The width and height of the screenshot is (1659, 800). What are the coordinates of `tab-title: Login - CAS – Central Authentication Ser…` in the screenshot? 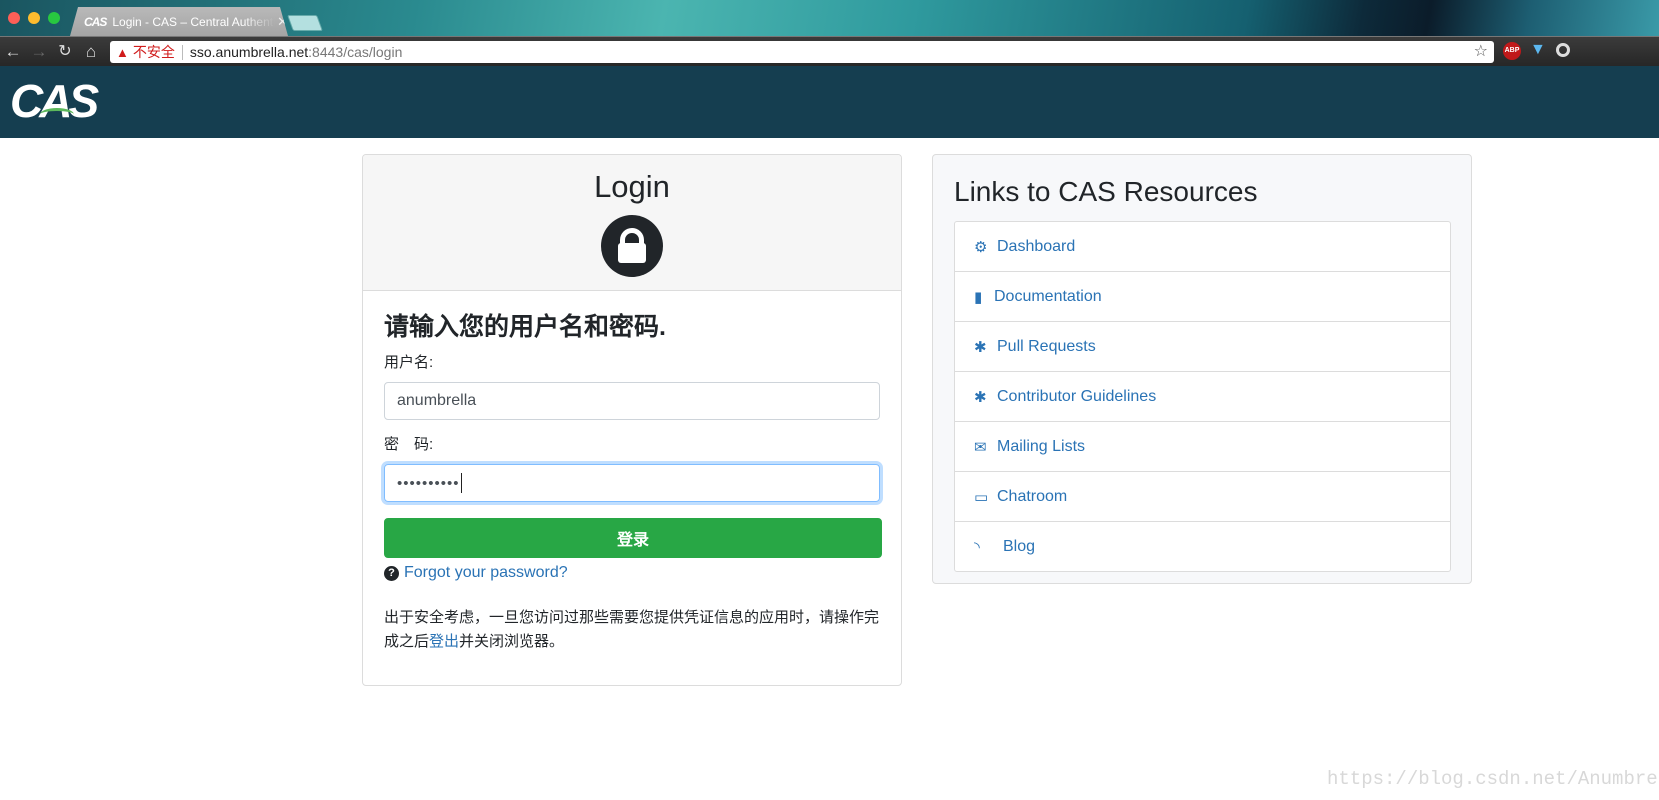 It's located at (194, 21).